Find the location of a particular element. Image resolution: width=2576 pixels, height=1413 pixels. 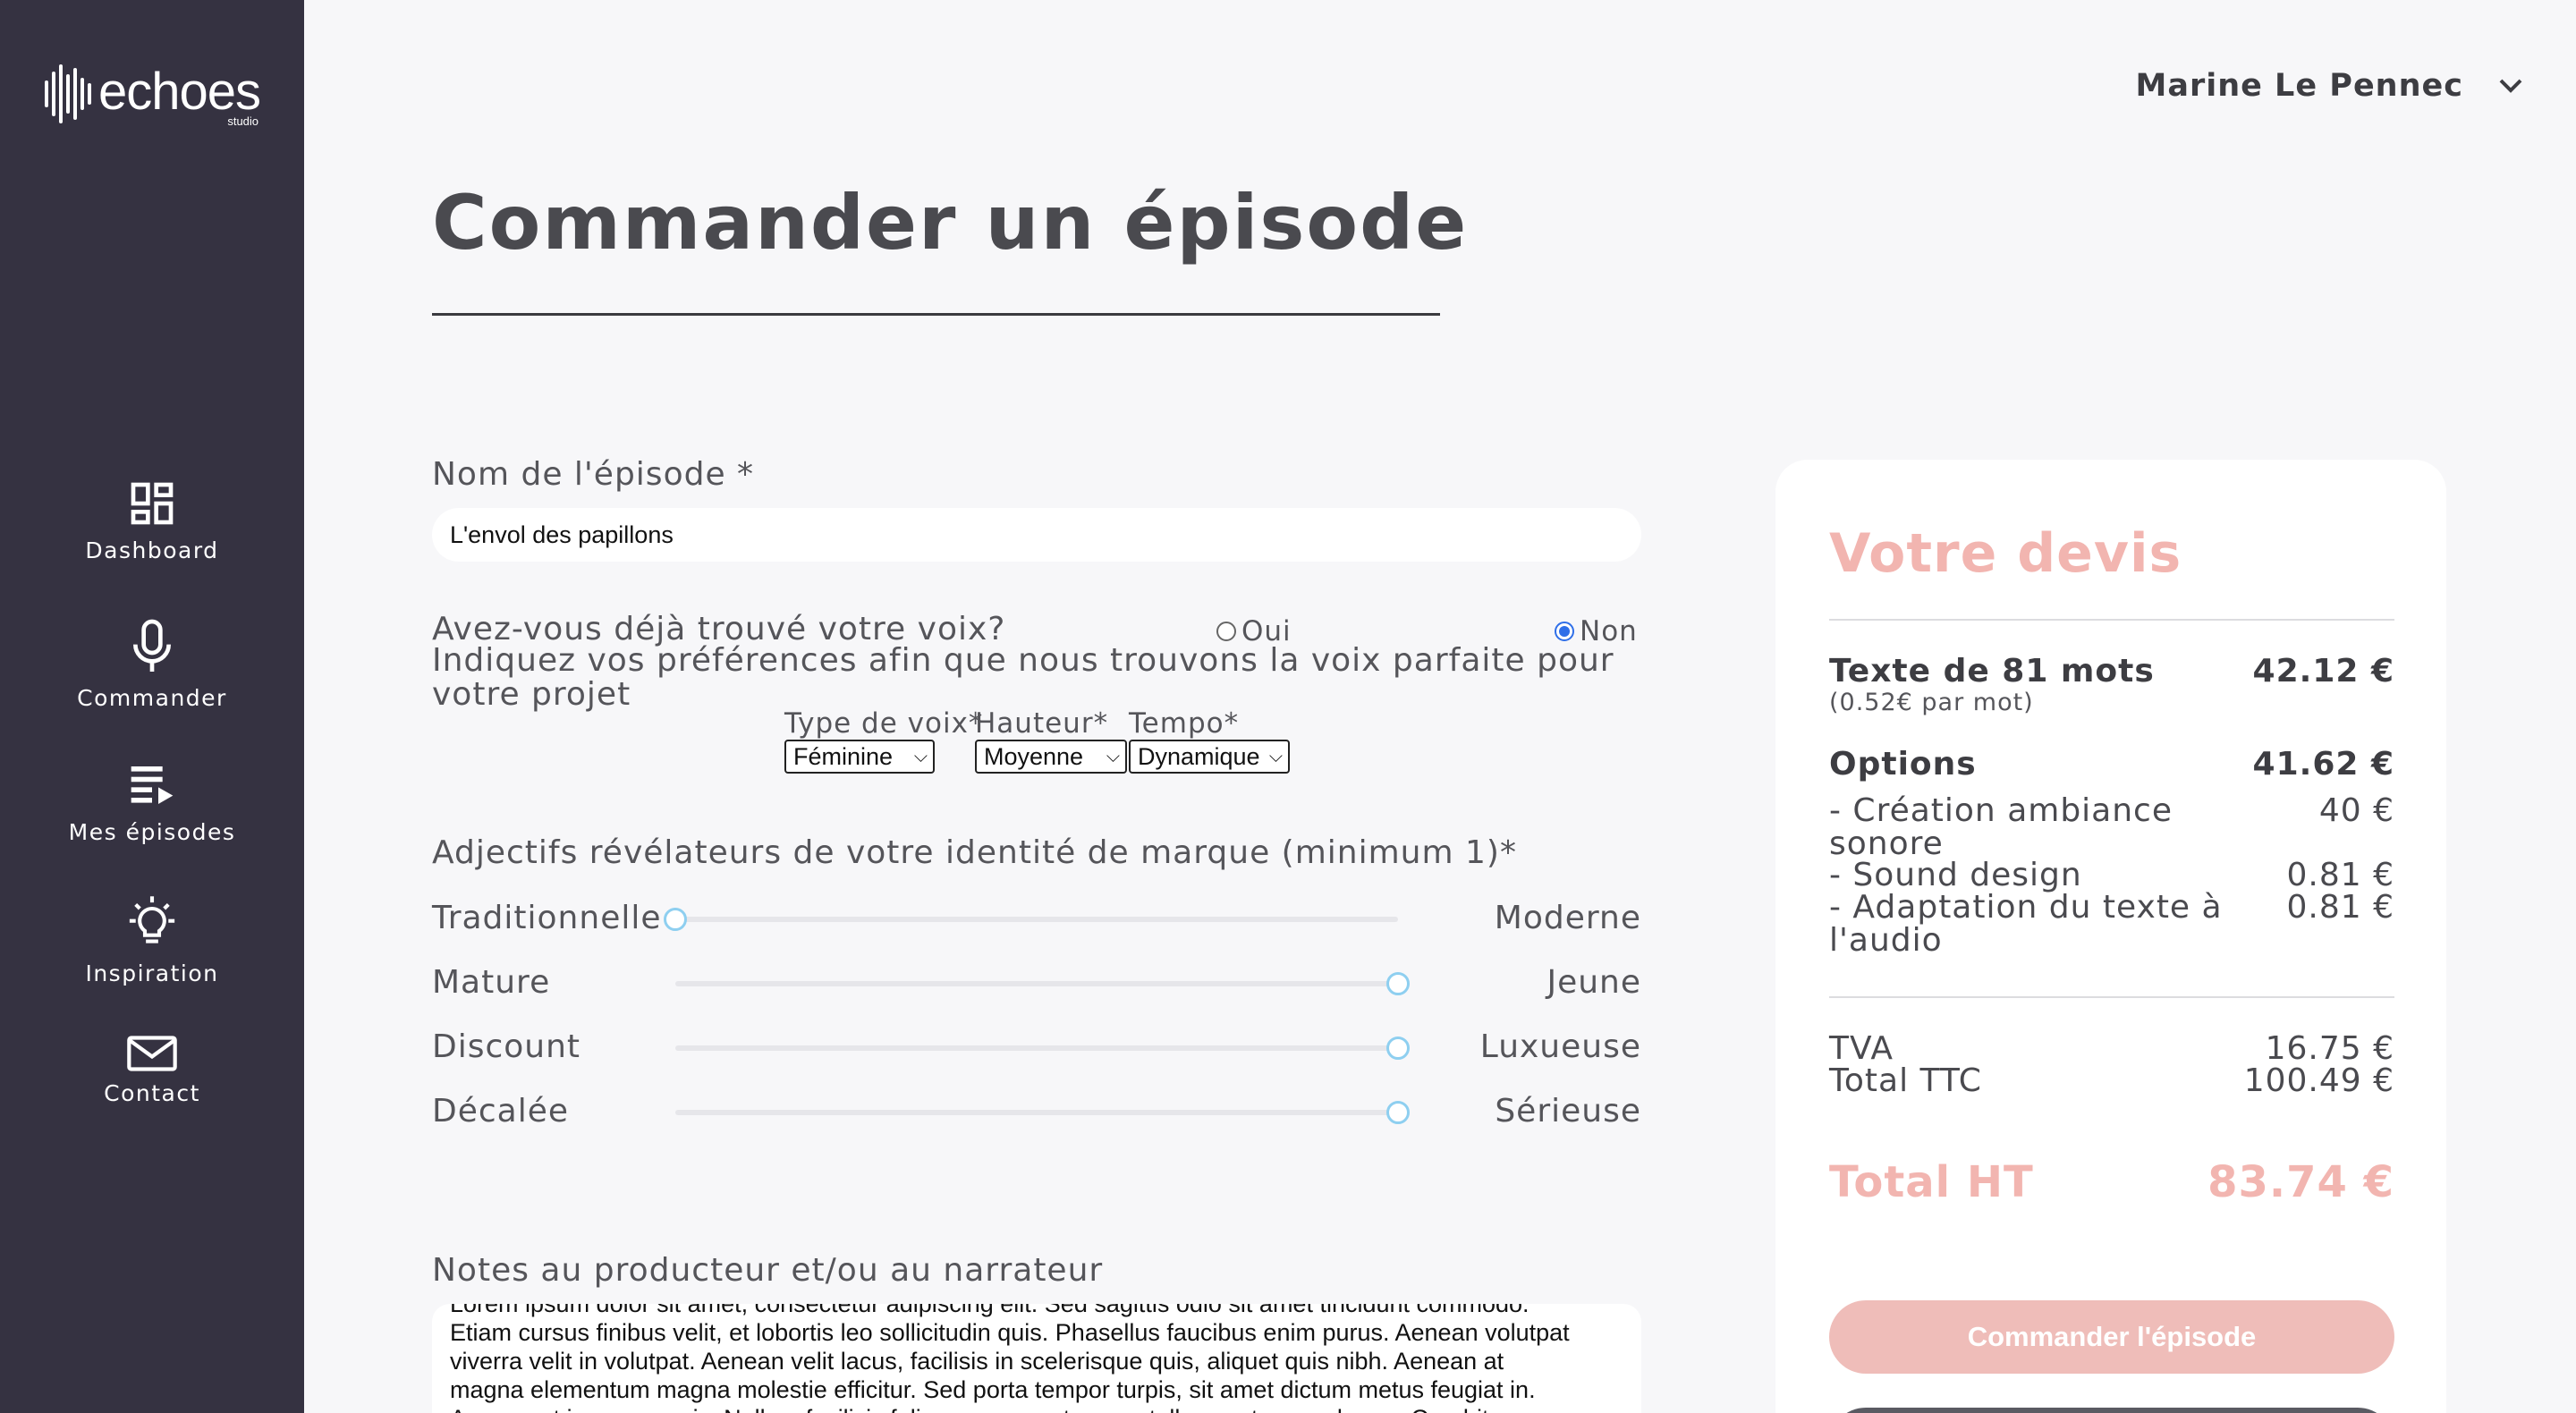

chevron-down-icon is located at coordinates (2510, 86).